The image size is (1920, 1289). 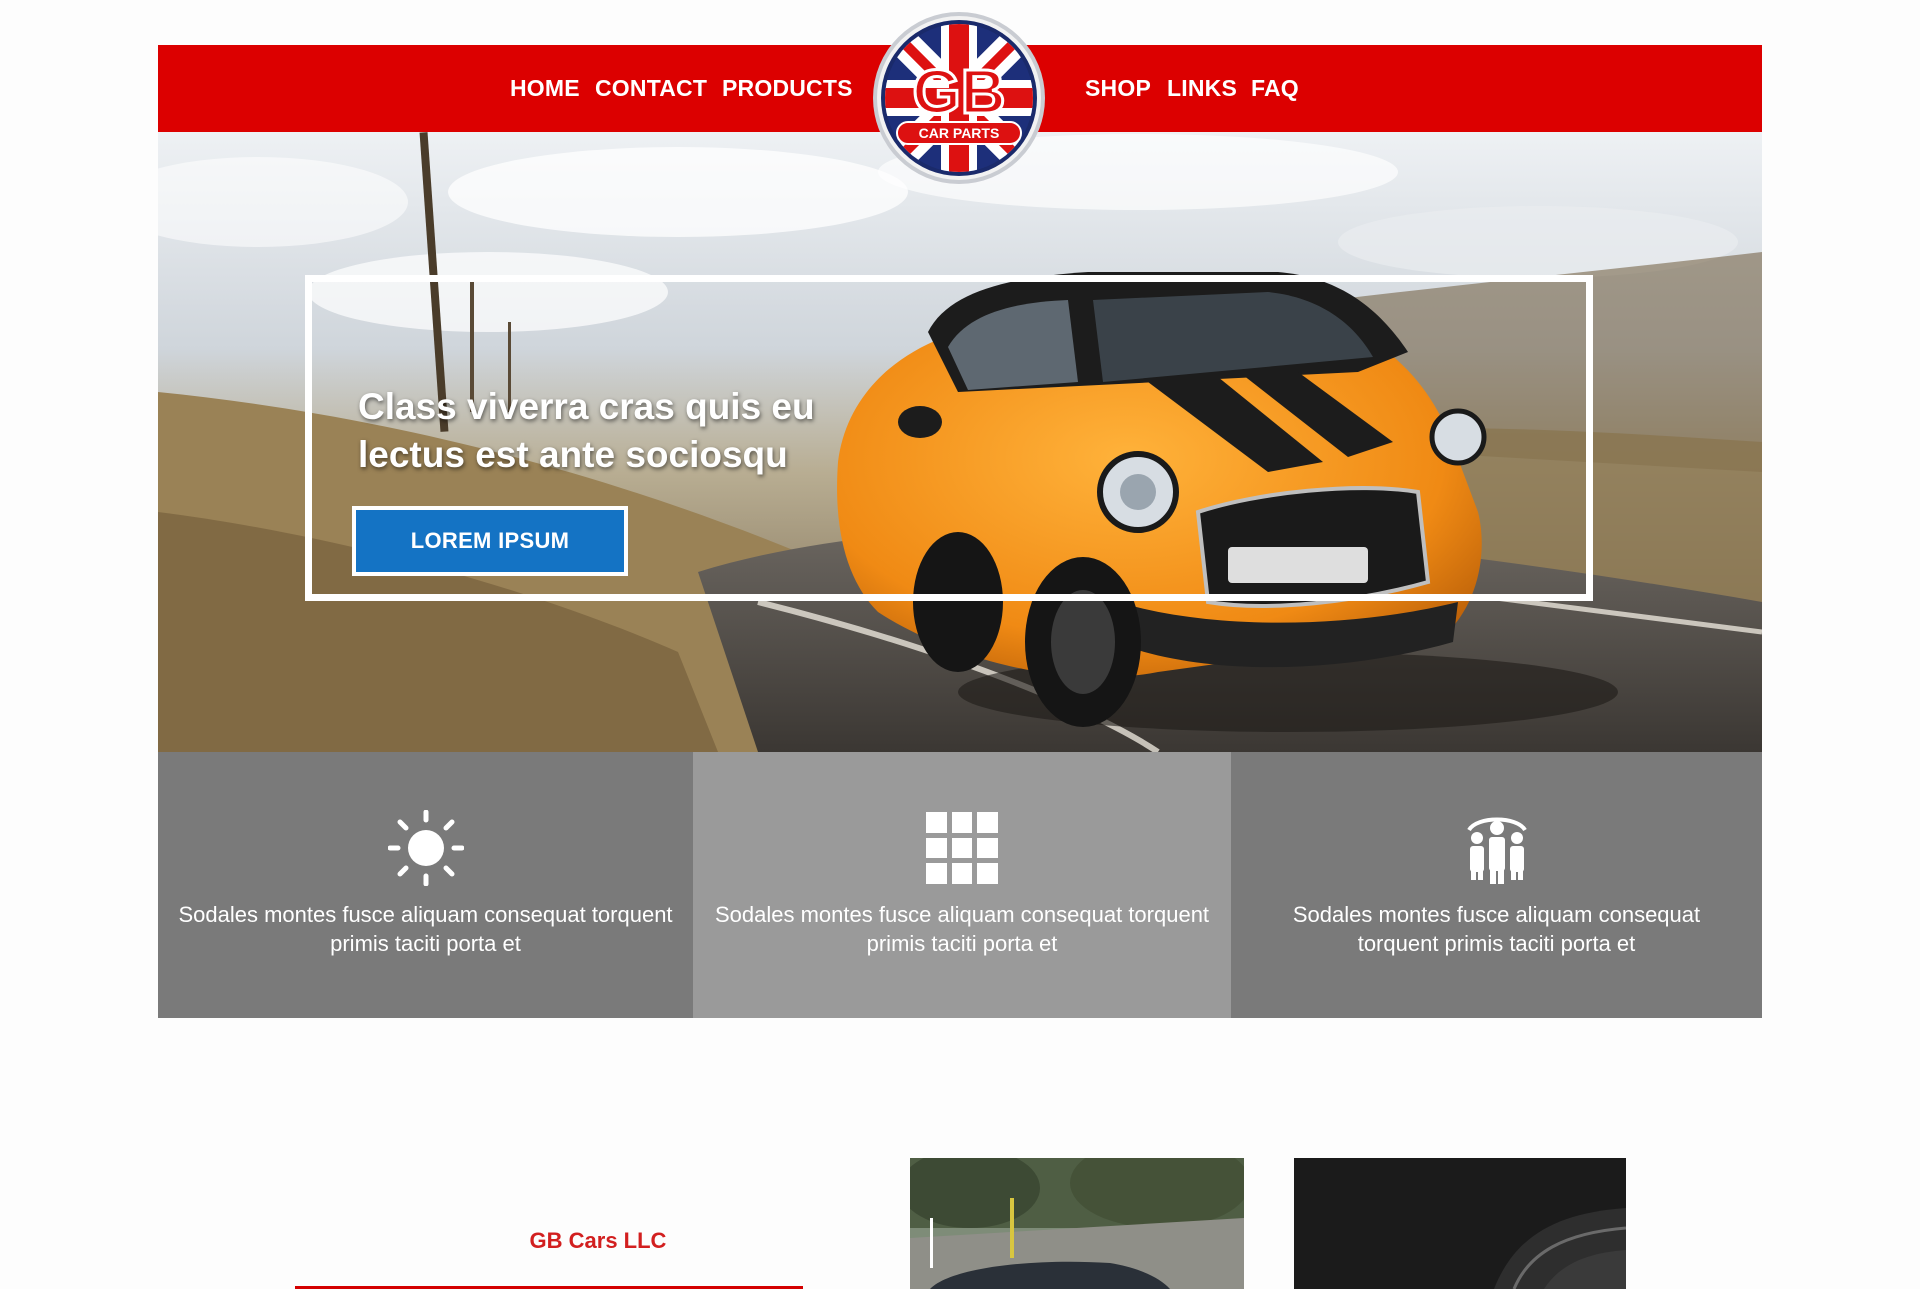 I want to click on convertible-thumbnail, so click(x=1077, y=1223).